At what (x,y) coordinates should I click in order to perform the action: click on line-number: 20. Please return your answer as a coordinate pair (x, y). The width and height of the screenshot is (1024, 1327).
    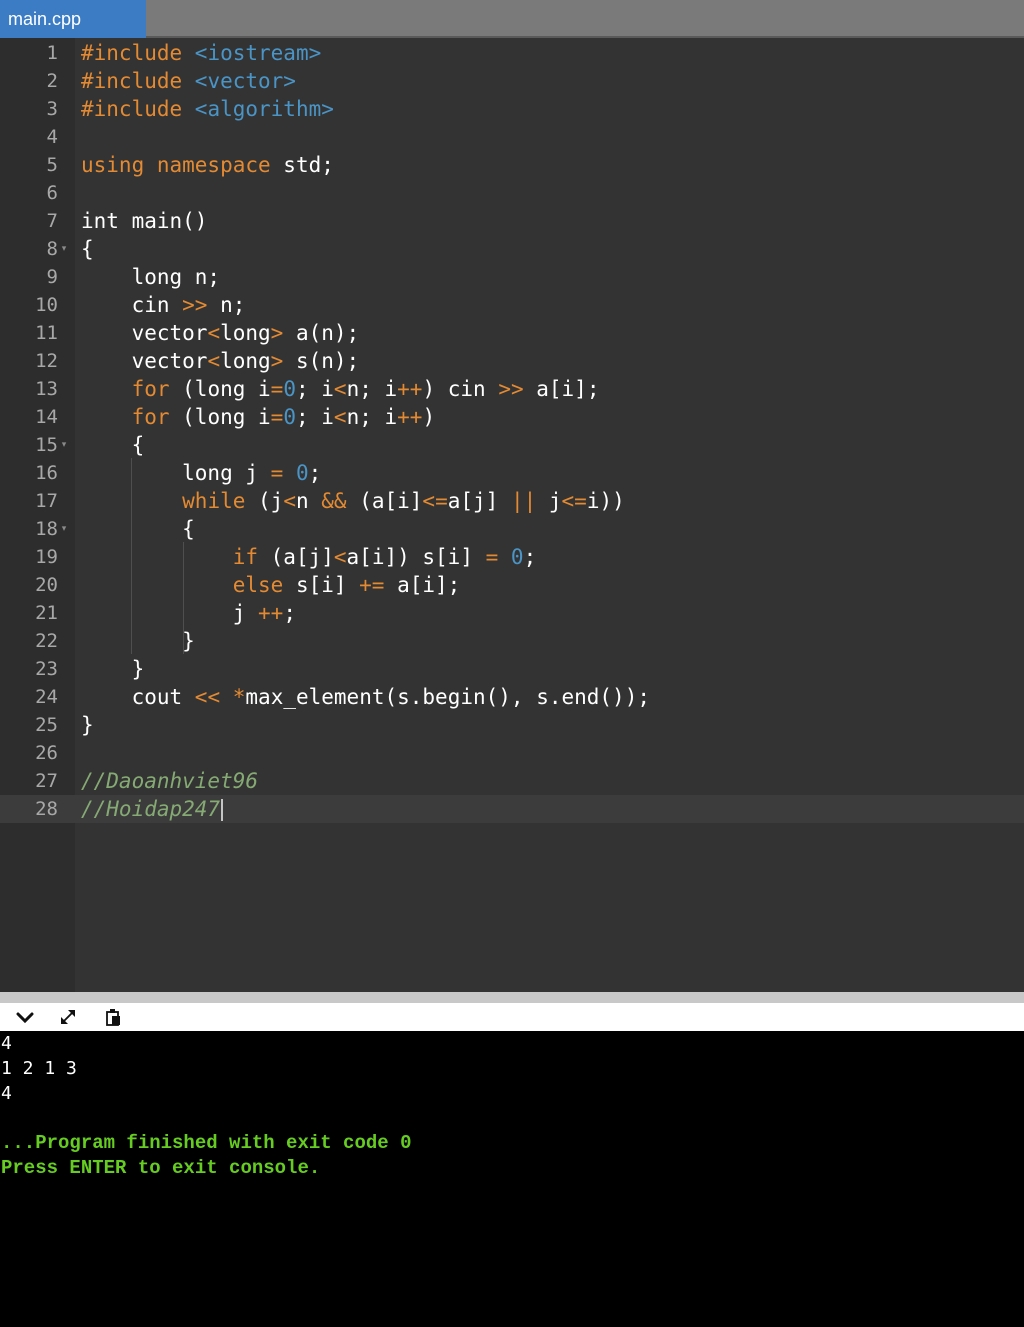
    Looking at the image, I should click on (46, 585).